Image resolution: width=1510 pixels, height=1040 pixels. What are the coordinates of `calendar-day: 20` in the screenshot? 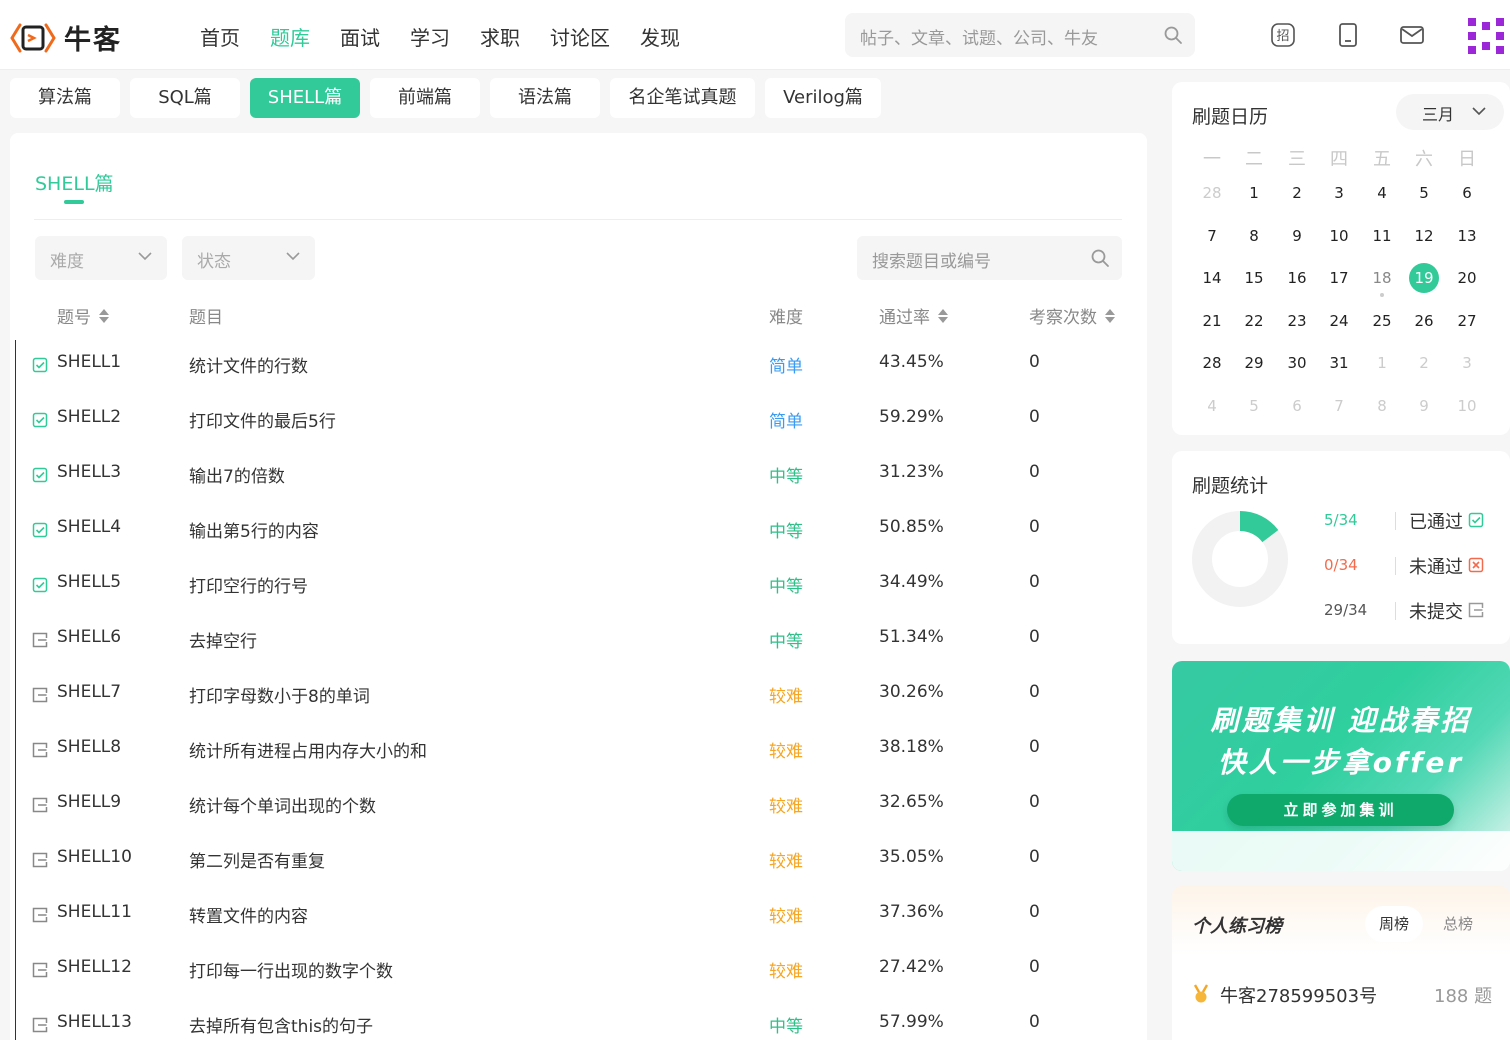 It's located at (1467, 278).